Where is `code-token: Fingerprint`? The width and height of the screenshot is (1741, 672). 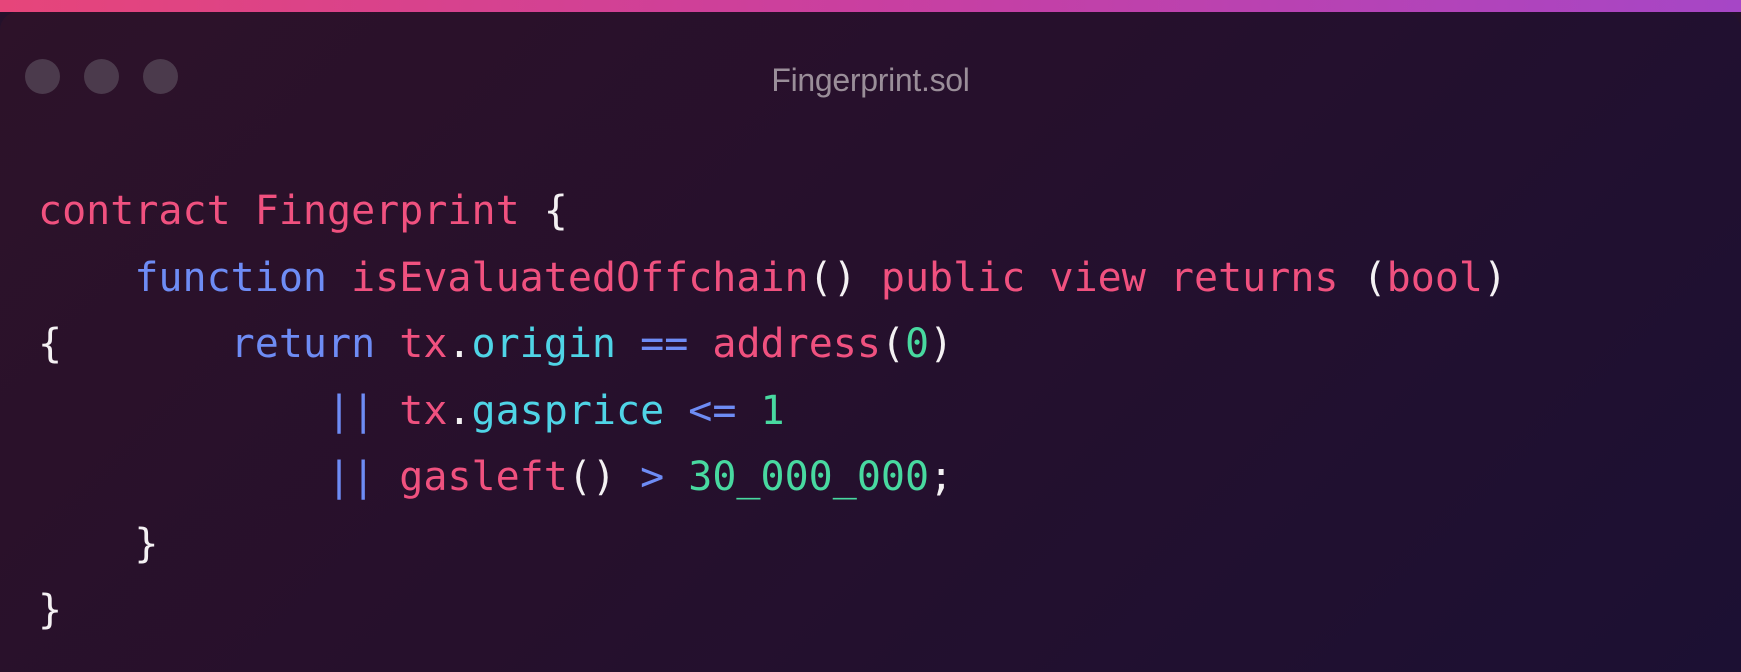 code-token: Fingerprint is located at coordinates (387, 211).